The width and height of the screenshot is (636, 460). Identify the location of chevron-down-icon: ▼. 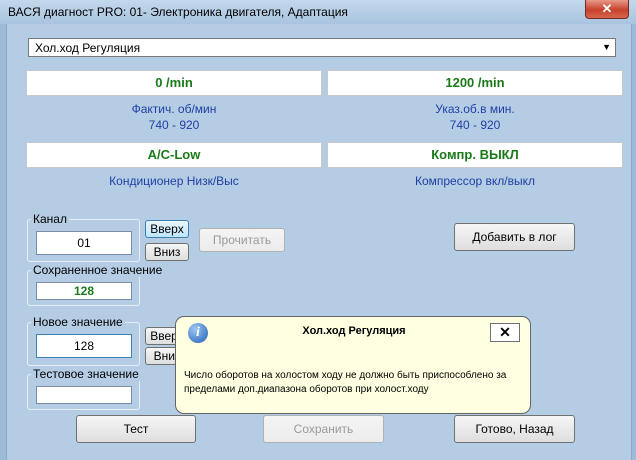
(606, 47).